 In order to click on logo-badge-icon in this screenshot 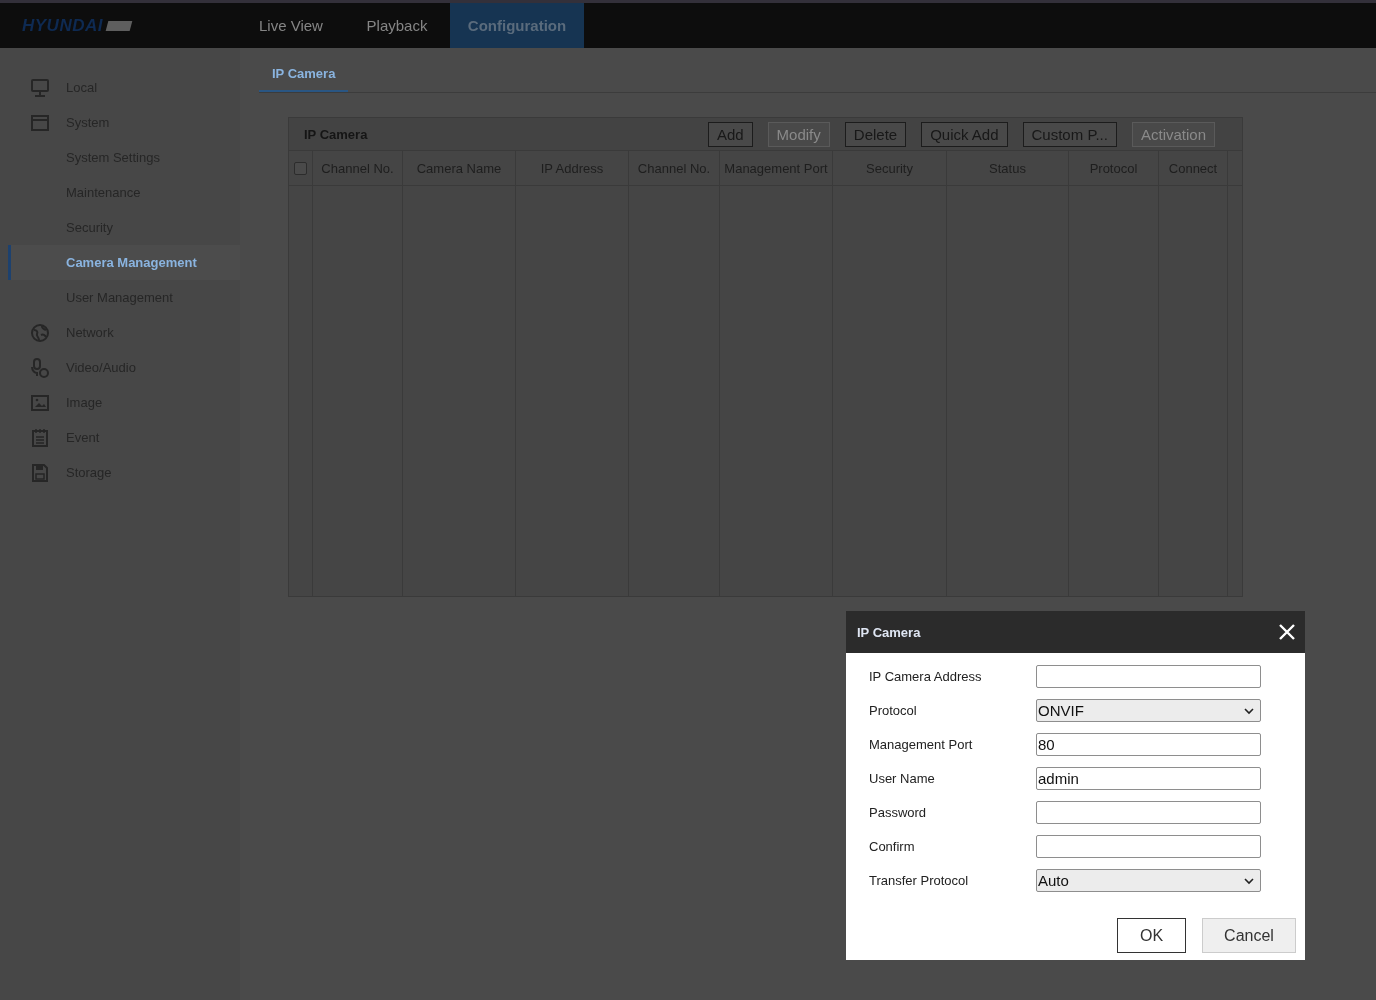, I will do `click(119, 25)`.